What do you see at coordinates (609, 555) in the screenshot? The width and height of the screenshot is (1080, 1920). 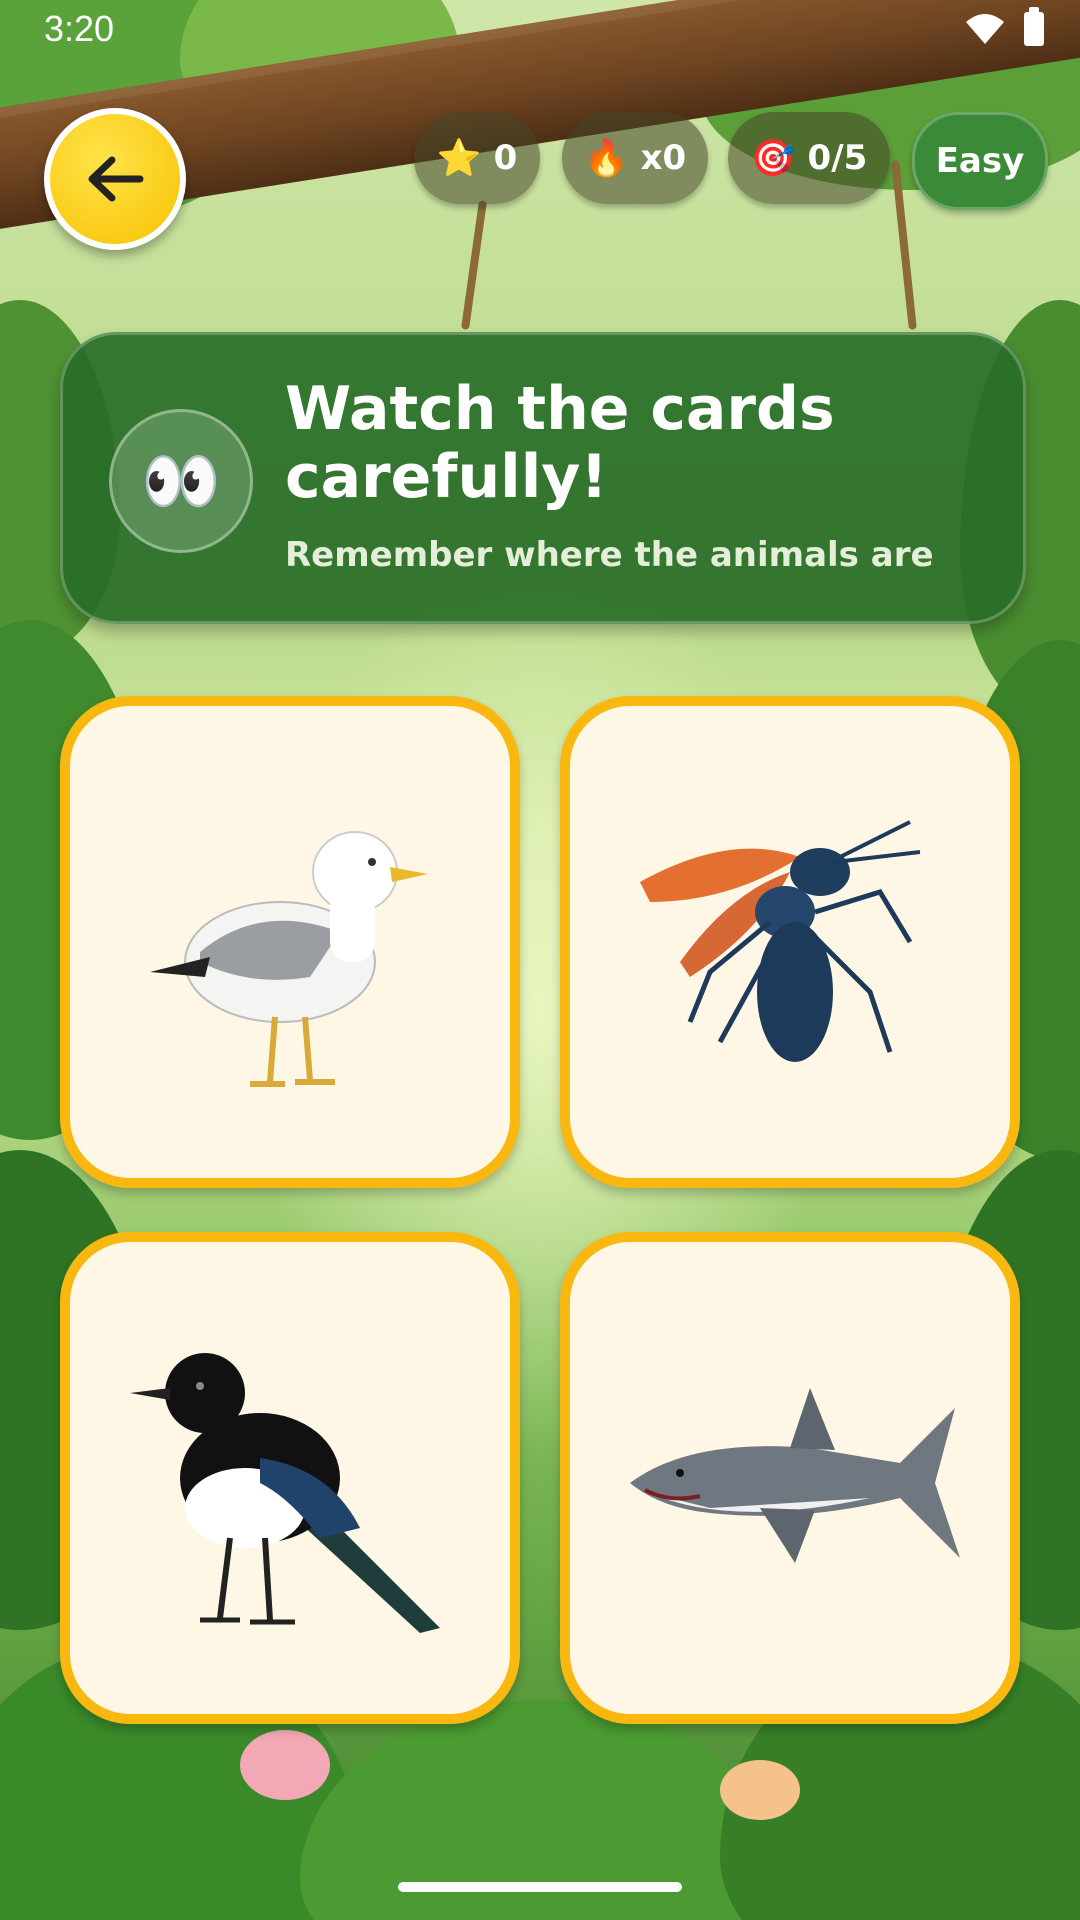 I see `banner-subtitle: Remember where the animals are` at bounding box center [609, 555].